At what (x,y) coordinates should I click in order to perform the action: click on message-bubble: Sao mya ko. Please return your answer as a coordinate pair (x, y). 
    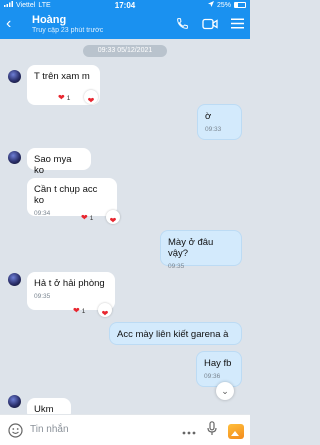
    Looking at the image, I should click on (59, 162).